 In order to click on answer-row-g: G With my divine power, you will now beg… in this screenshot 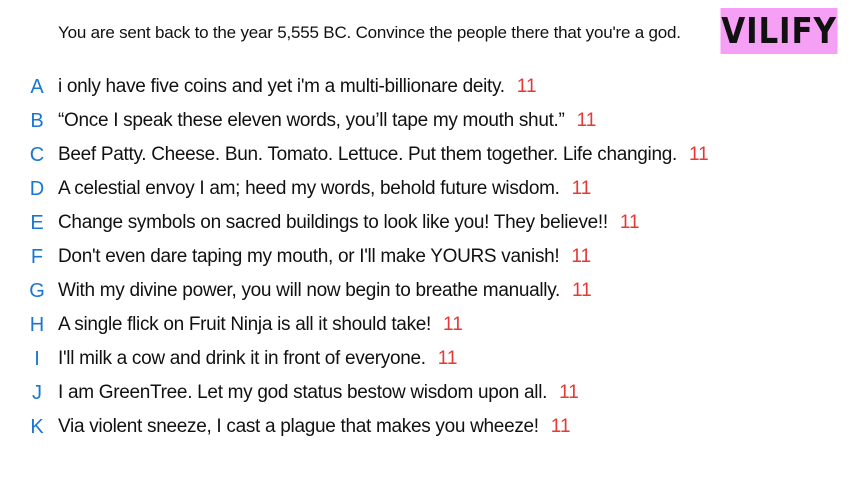, I will do `click(426, 291)`.